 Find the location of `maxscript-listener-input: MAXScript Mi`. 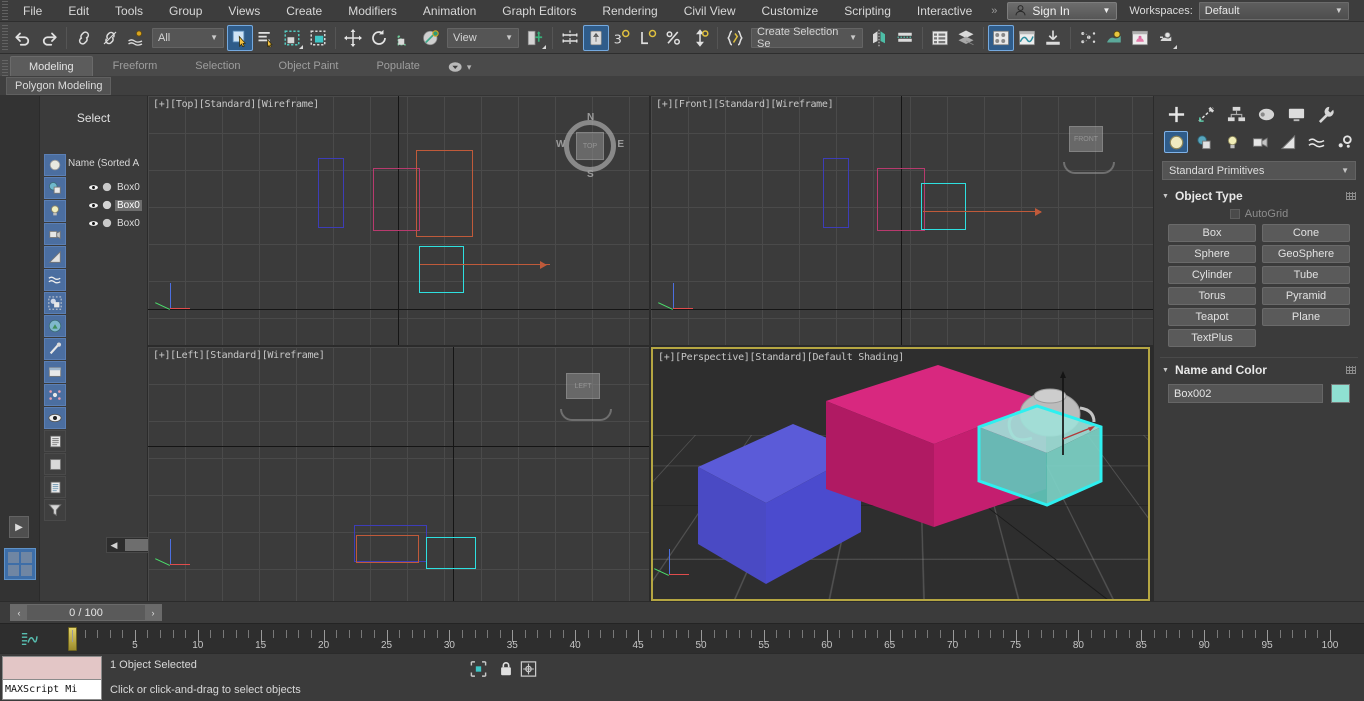

maxscript-listener-input: MAXScript Mi is located at coordinates (52, 690).